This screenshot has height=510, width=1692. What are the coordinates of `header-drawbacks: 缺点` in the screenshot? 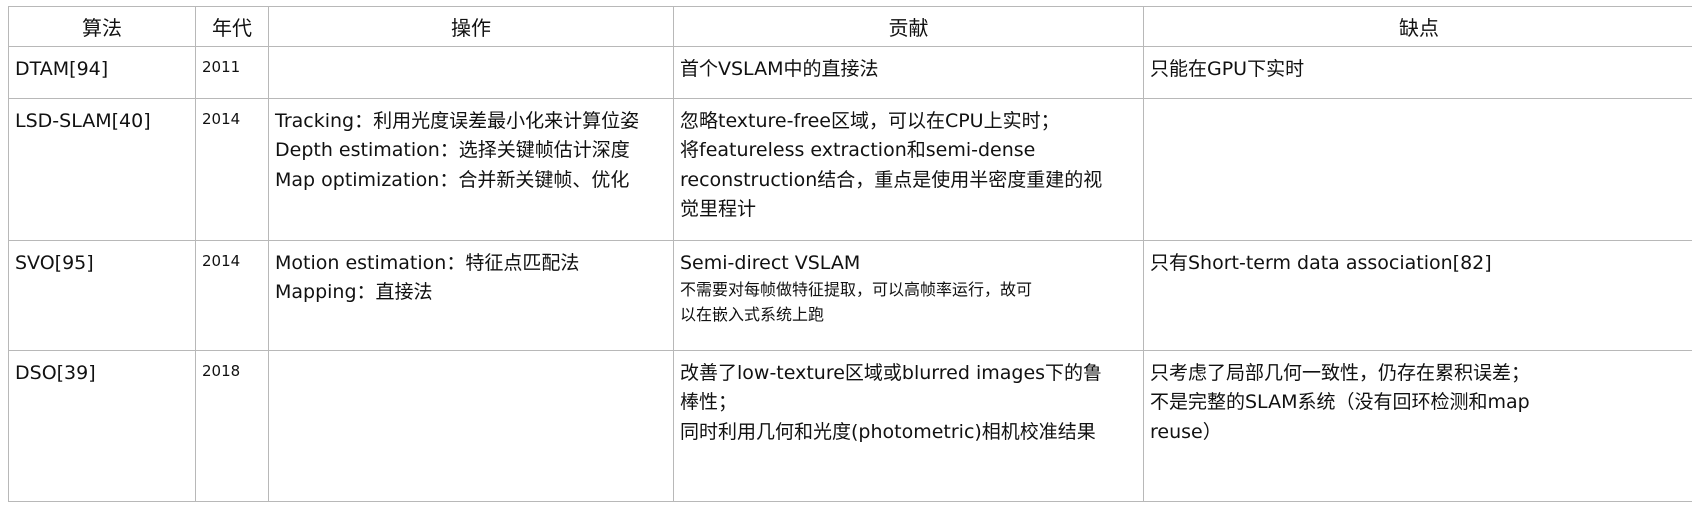 It's located at (1417, 26).